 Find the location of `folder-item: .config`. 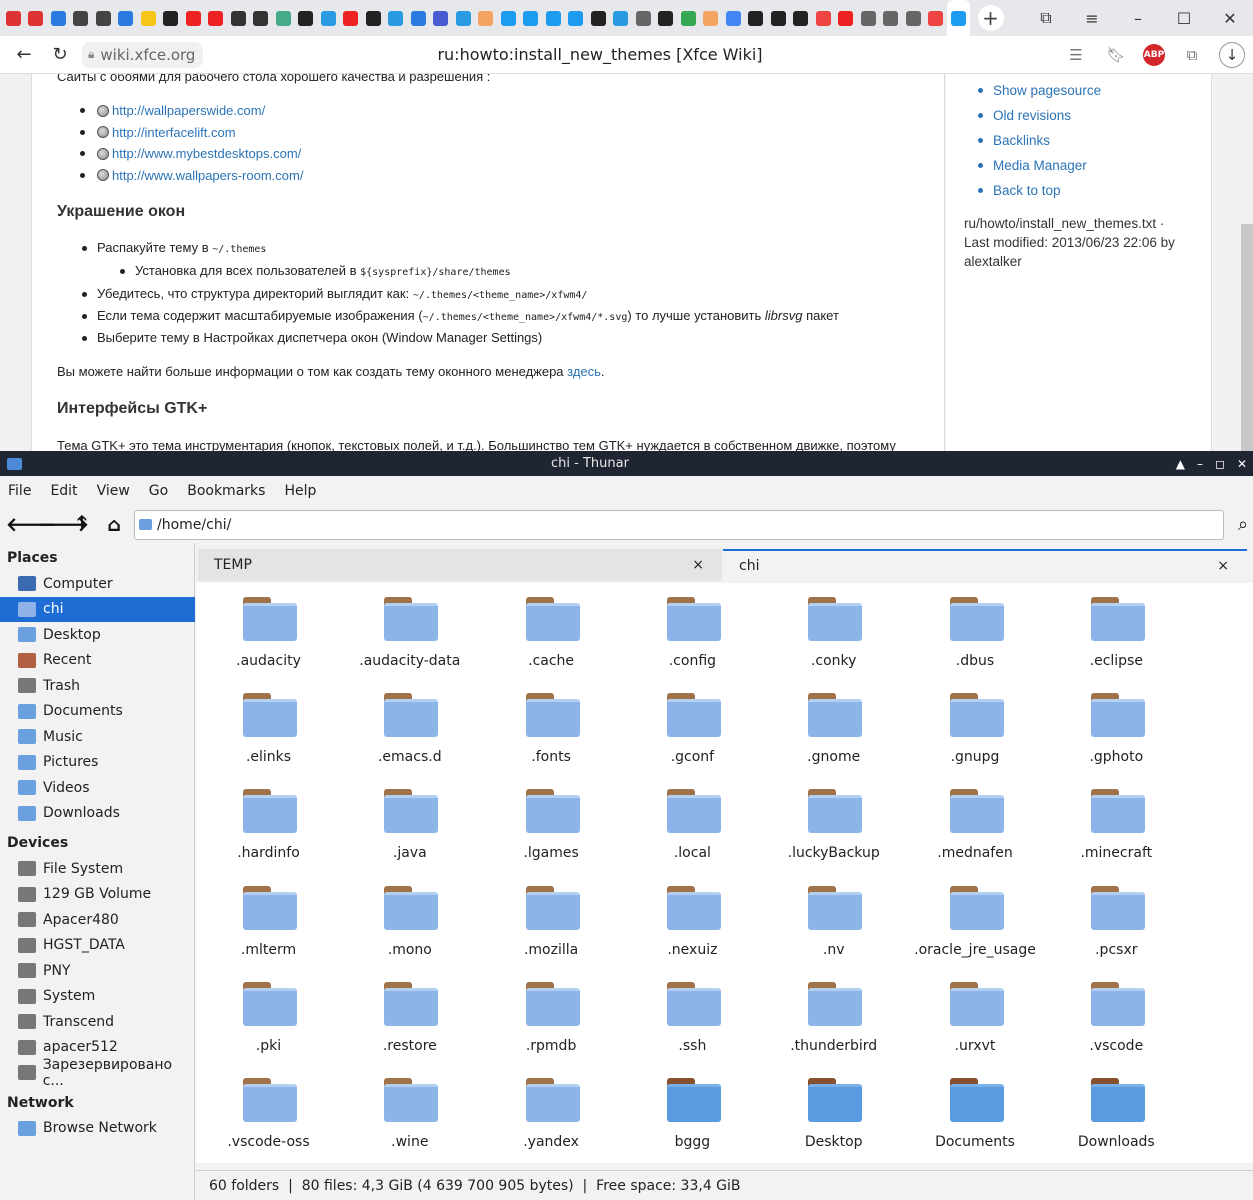

folder-item: .config is located at coordinates (692, 635).